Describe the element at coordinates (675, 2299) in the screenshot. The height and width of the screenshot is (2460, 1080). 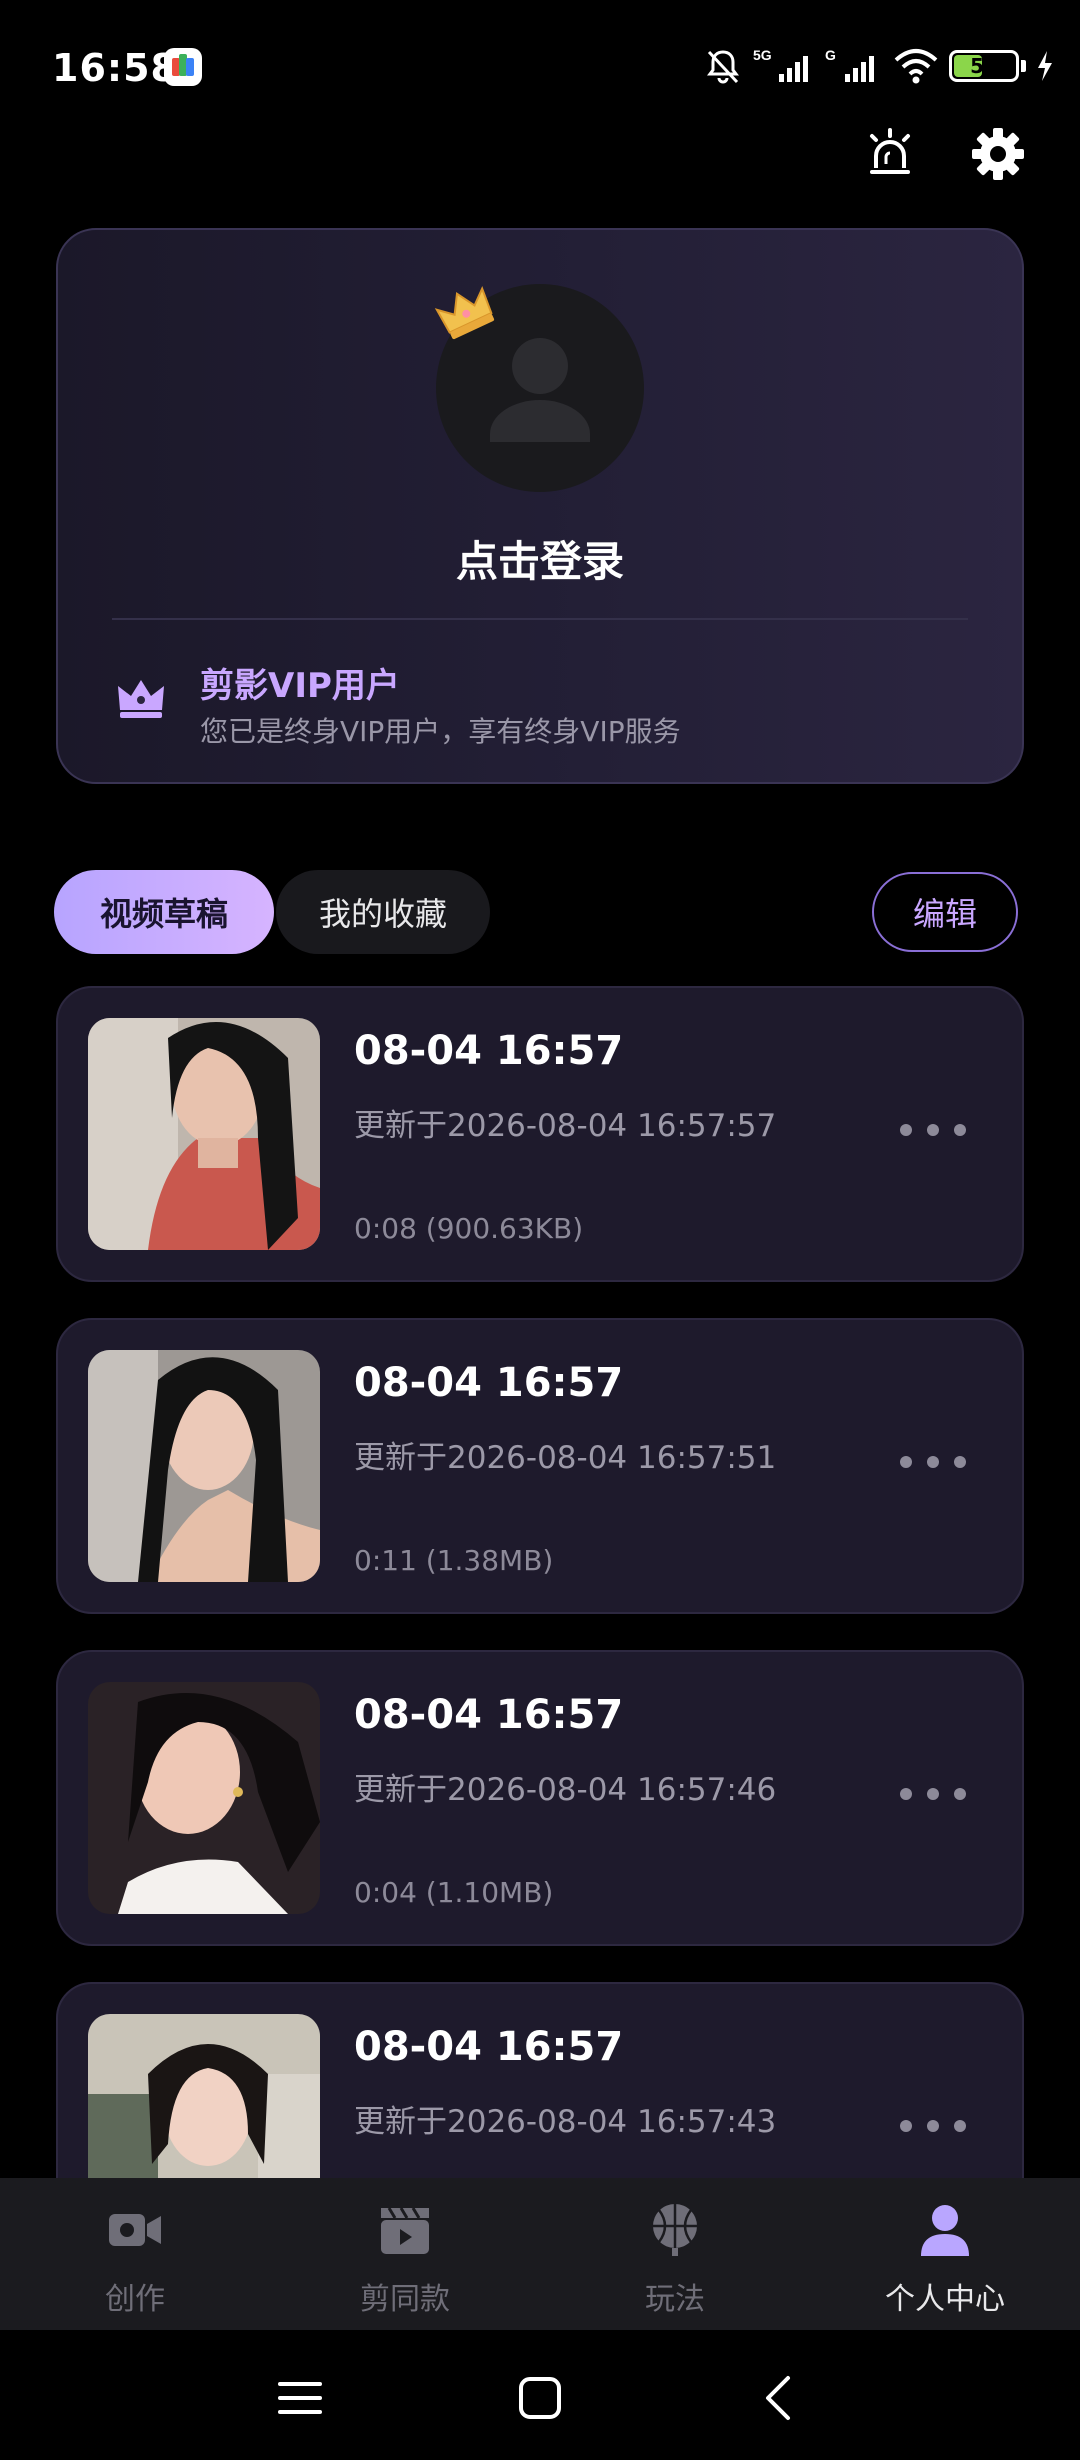
I see `nav-label: 玩法` at that location.